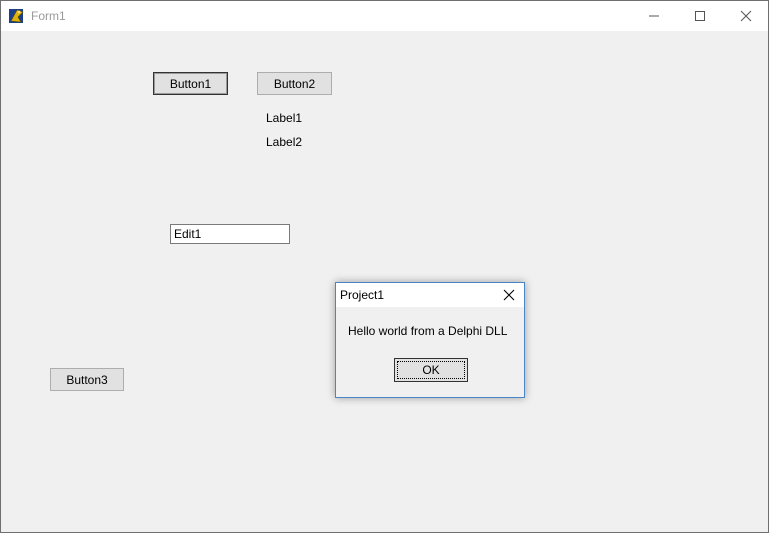  I want to click on focus-rectangle, so click(431, 370).